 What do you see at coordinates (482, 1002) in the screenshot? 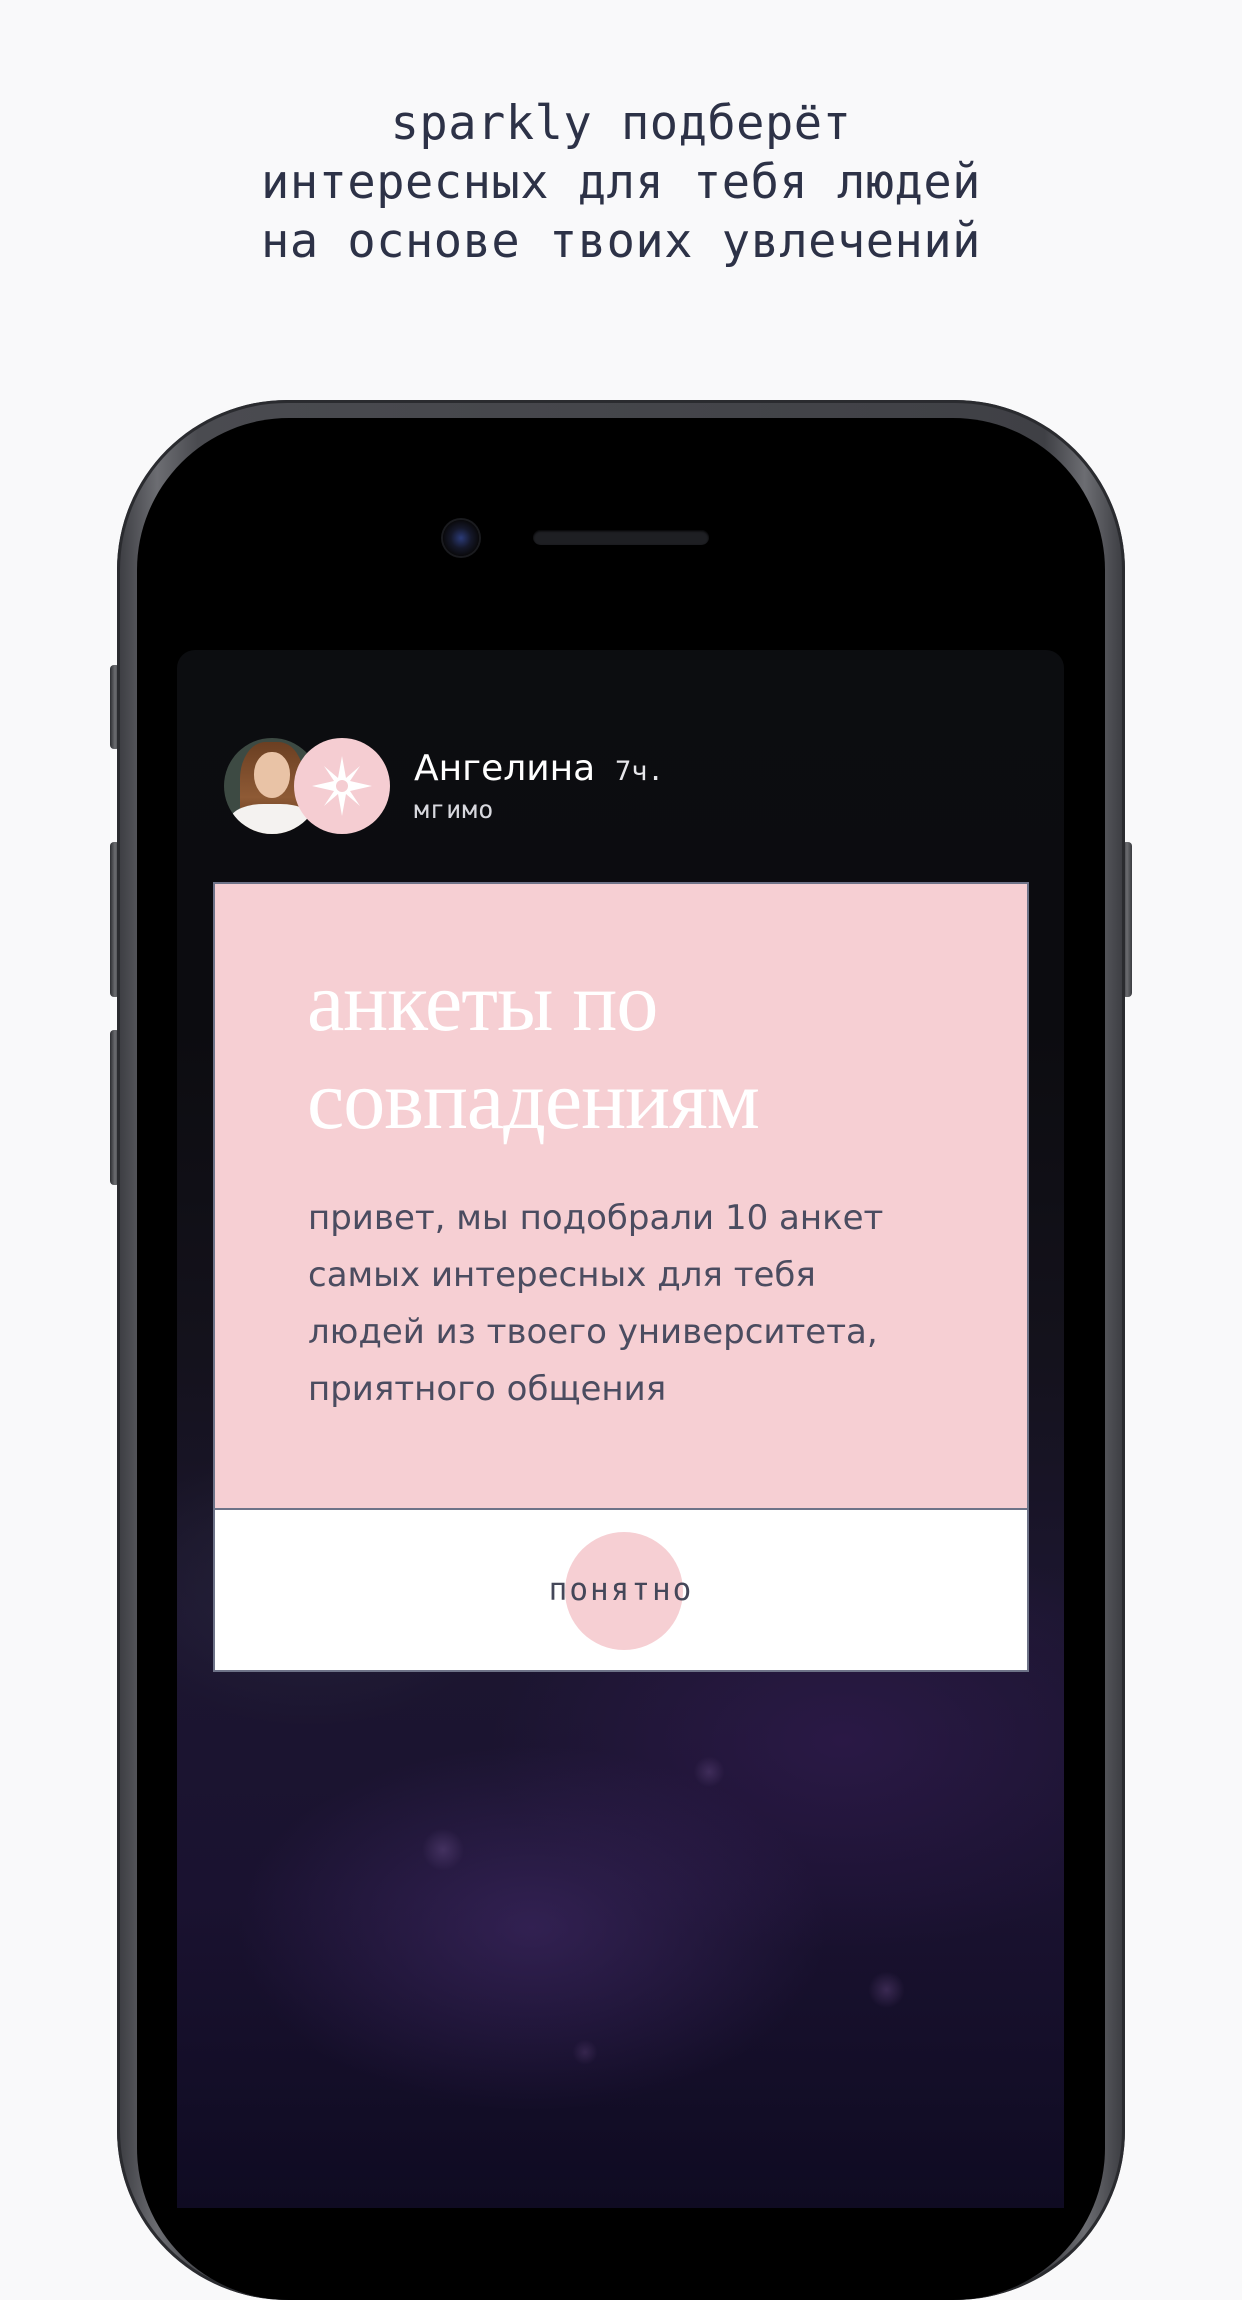
I see `card-title-line-1: анкеты по` at bounding box center [482, 1002].